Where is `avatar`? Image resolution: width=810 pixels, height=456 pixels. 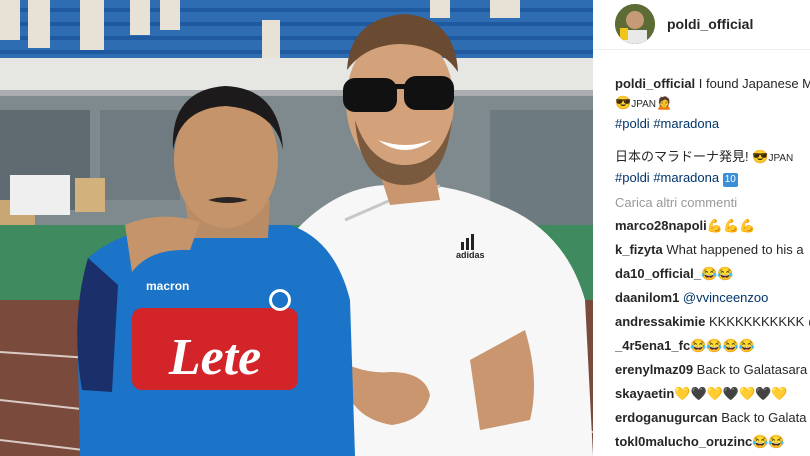
avatar is located at coordinates (635, 24).